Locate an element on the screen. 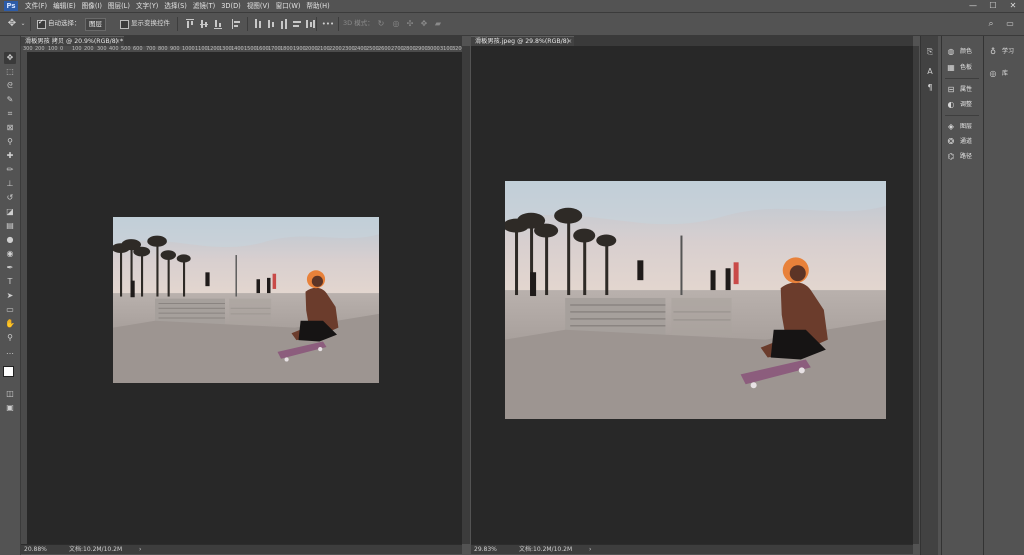 Image resolution: width=1024 pixels, height=555 pixels. more-options-button: ••• is located at coordinates (328, 24).